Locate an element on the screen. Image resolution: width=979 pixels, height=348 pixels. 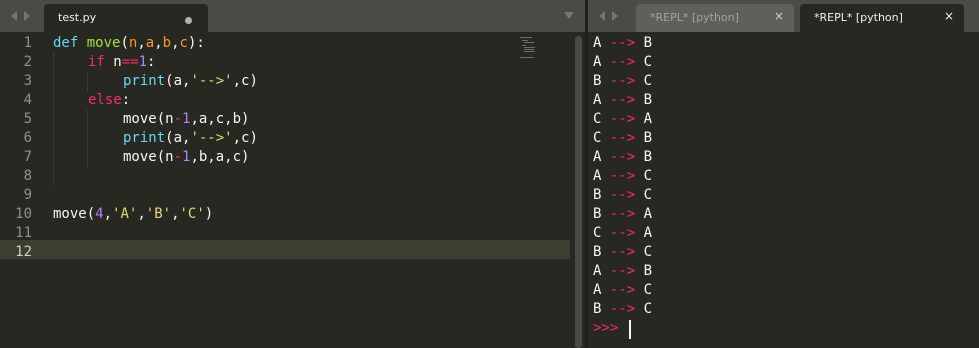
token-operator: == is located at coordinates (130, 62).